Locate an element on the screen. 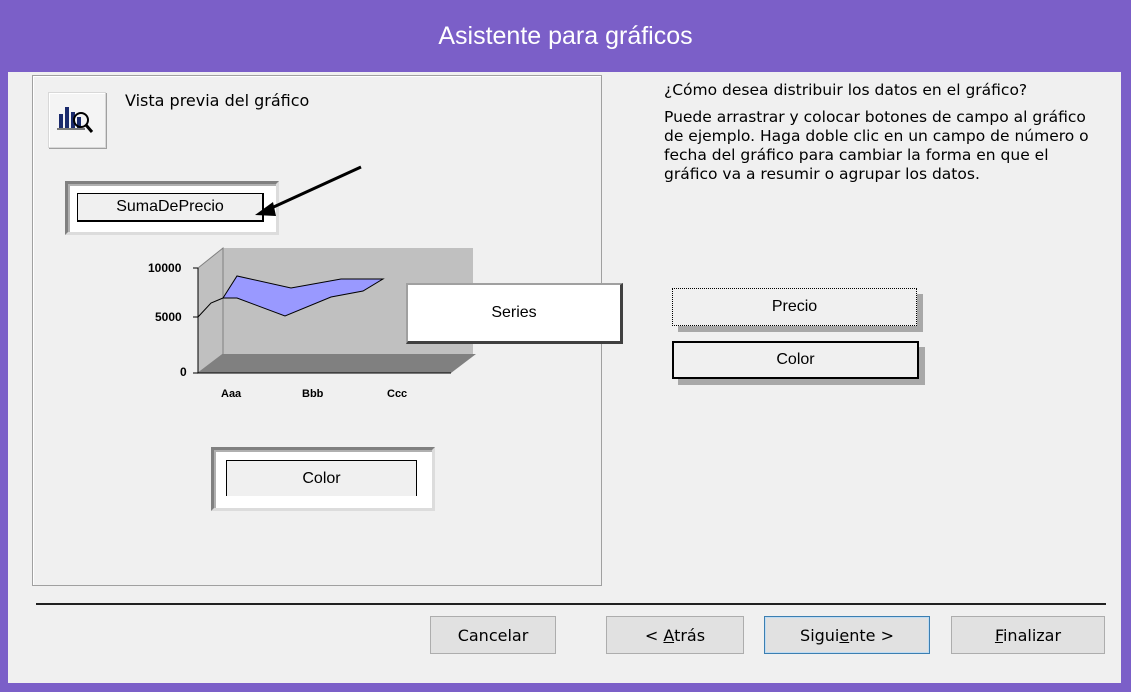 This screenshot has width=1131, height=692. y-tick-label: 0 is located at coordinates (183, 372).